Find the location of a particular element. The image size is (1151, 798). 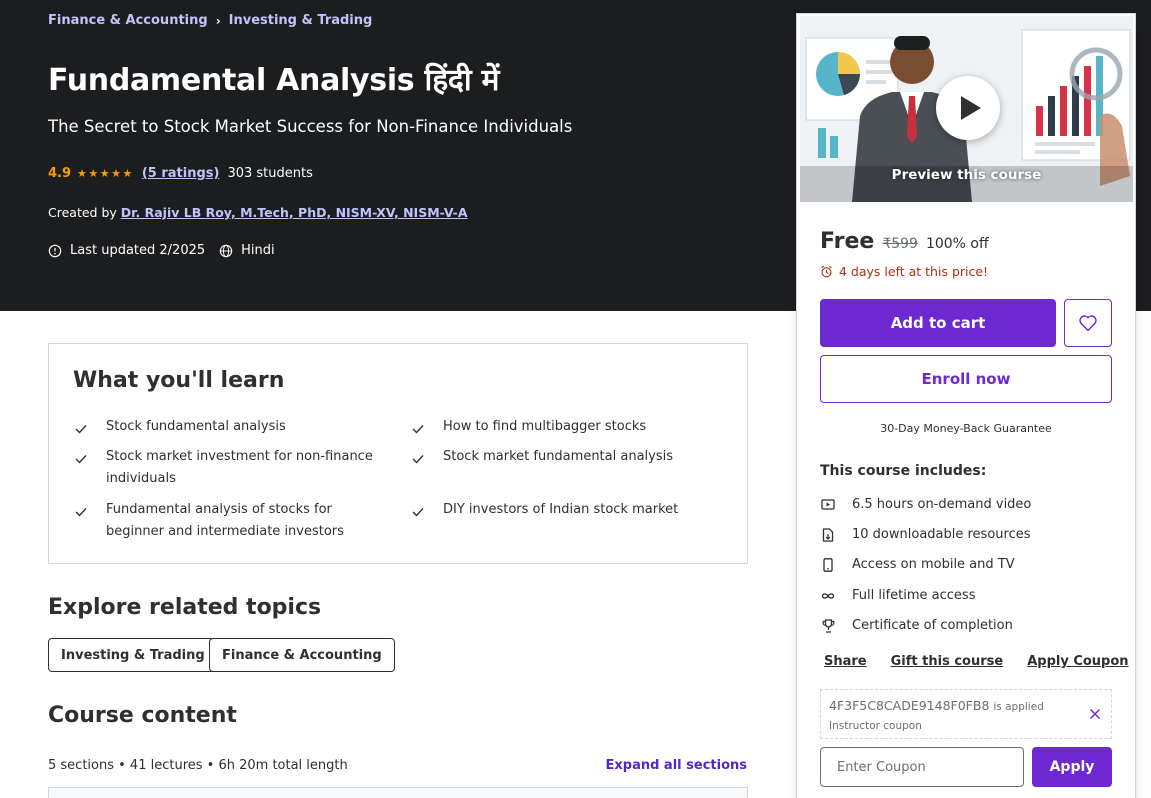

explore-heading: Explore related topics is located at coordinates (185, 607).